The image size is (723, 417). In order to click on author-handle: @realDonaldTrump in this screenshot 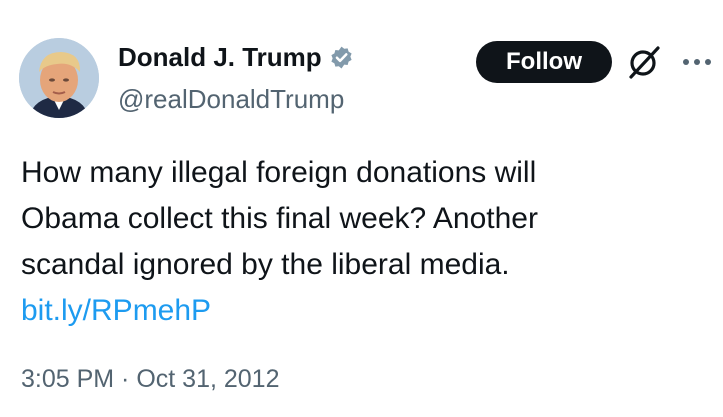, I will do `click(231, 99)`.